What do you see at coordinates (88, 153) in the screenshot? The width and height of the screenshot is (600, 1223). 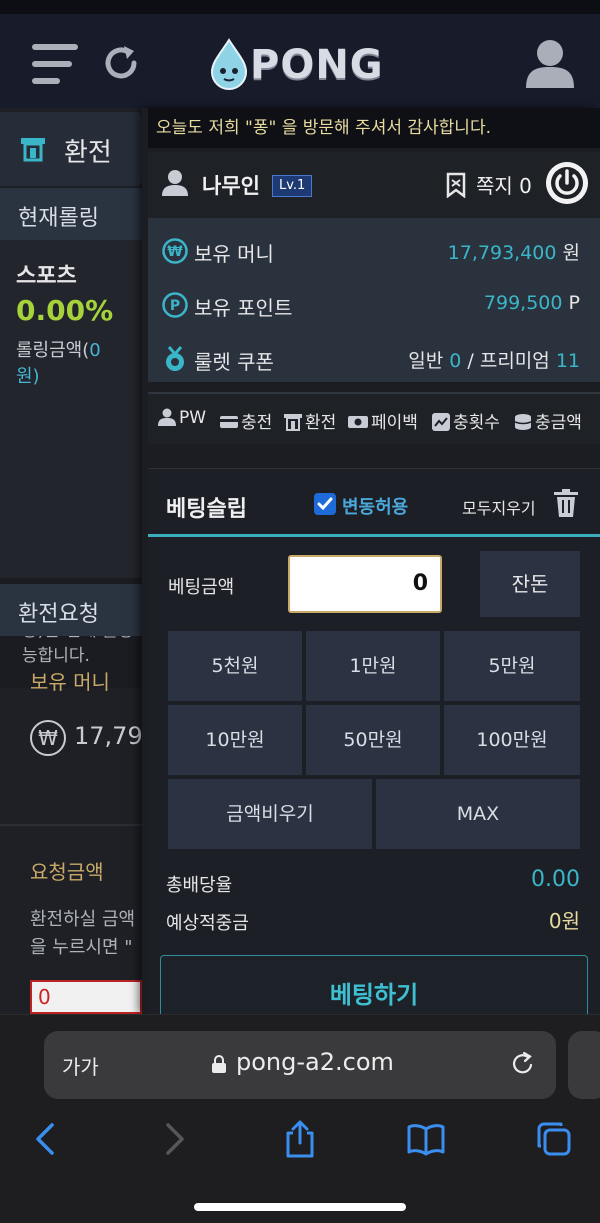 I see `exchange-tab-label: 환전` at bounding box center [88, 153].